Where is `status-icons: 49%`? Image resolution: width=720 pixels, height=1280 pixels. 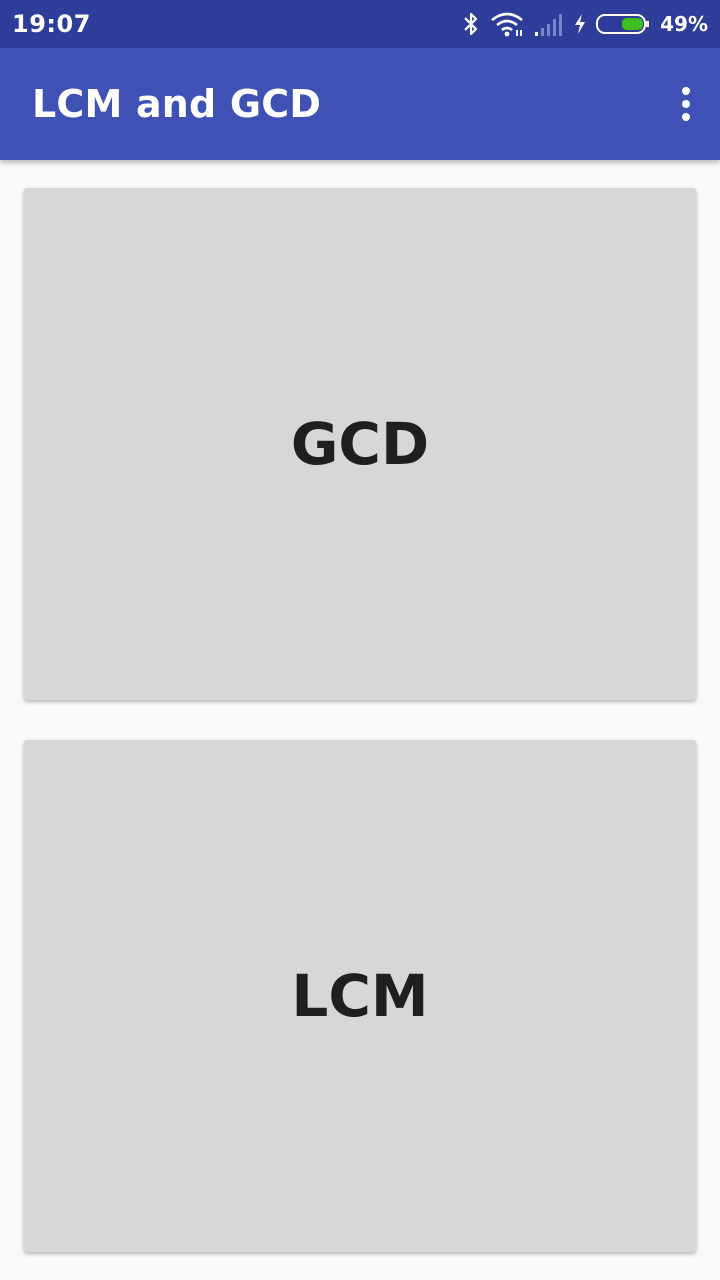
status-icons: 49% is located at coordinates (585, 24).